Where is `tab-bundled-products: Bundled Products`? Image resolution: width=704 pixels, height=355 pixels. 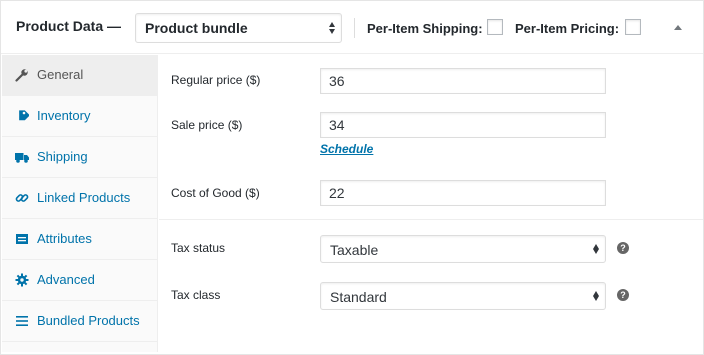
tab-bundled-products: Bundled Products is located at coordinates (80, 321).